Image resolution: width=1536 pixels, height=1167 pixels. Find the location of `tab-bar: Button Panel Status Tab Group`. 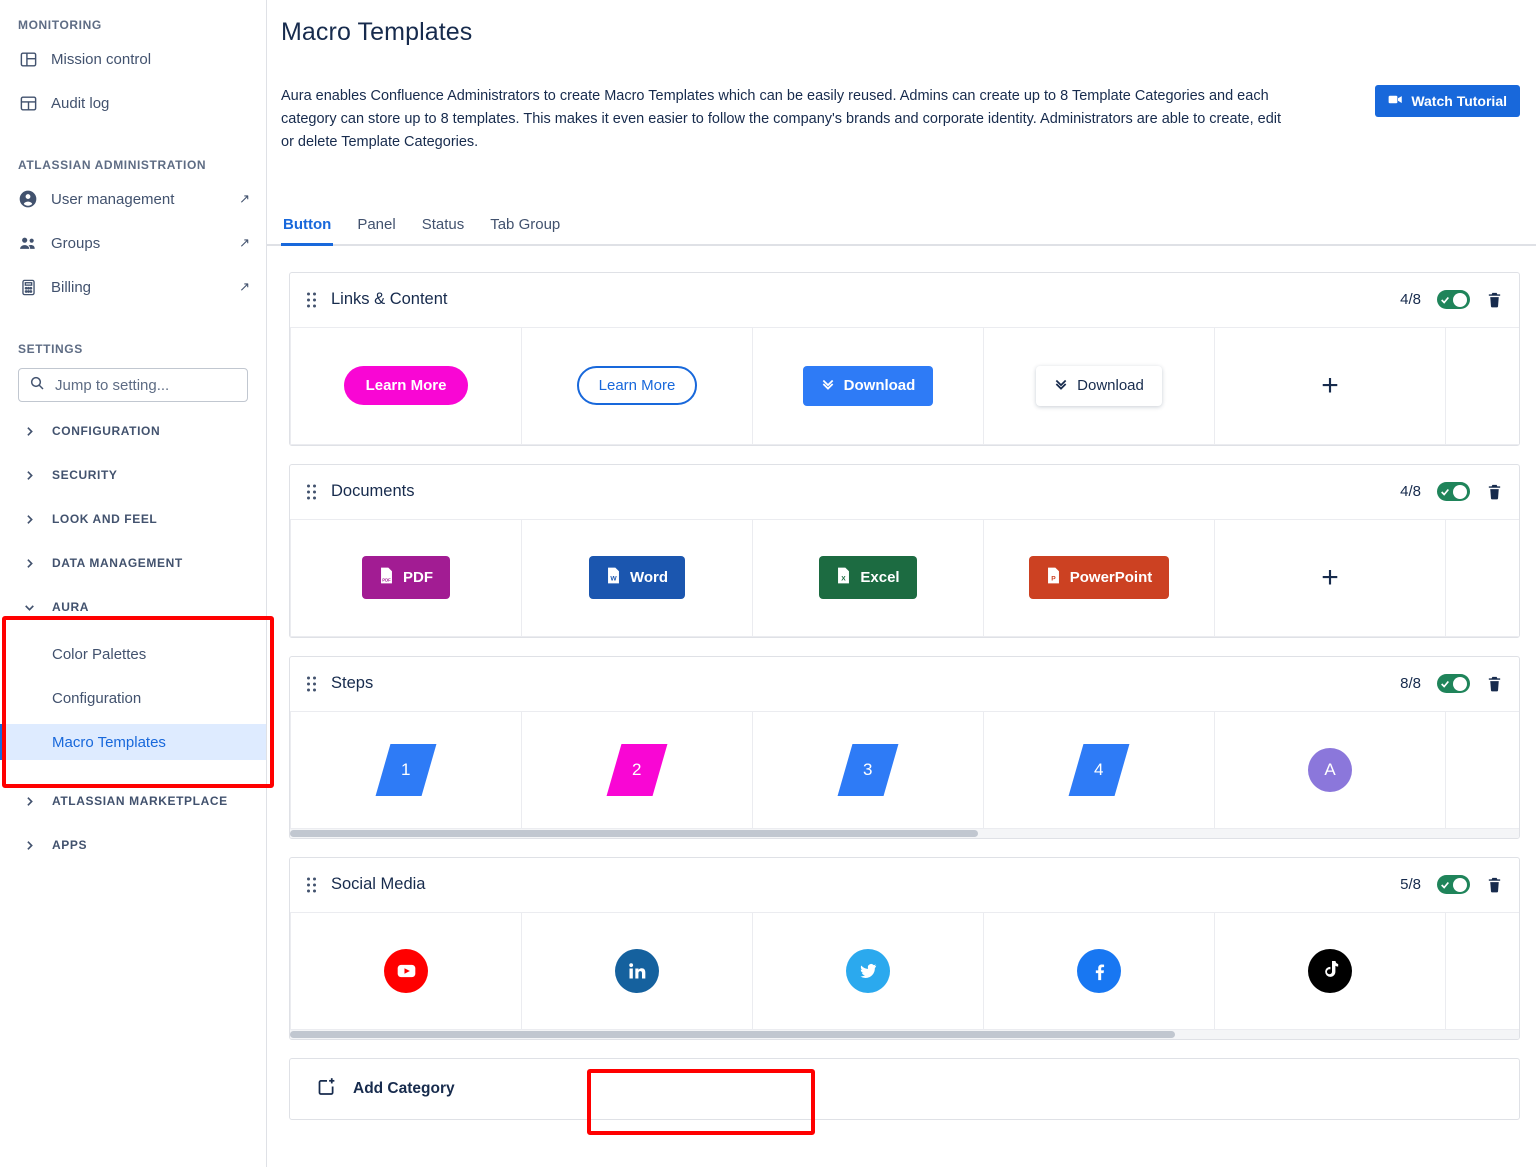

tab-bar: Button Panel Status Tab Group is located at coordinates (901, 231).